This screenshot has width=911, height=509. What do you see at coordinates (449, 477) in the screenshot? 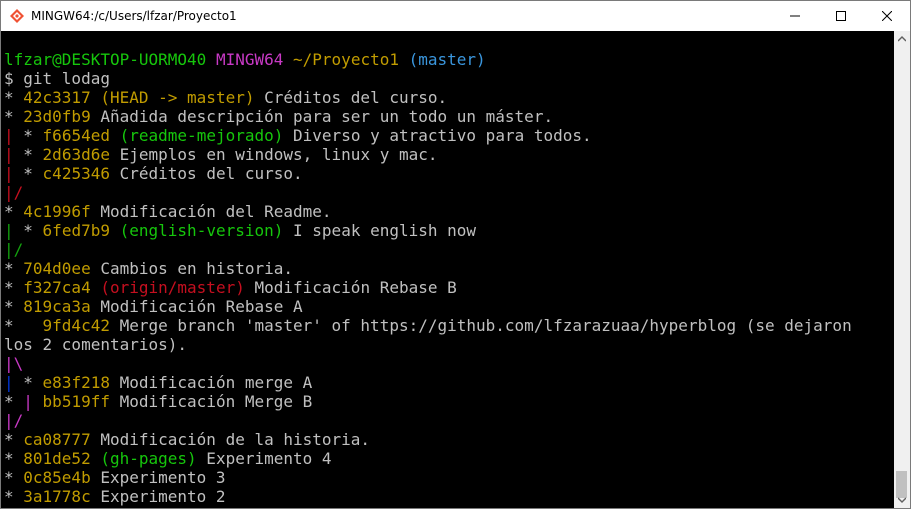
I see `terminal-line: * 0c85e4b Experimento 3` at bounding box center [449, 477].